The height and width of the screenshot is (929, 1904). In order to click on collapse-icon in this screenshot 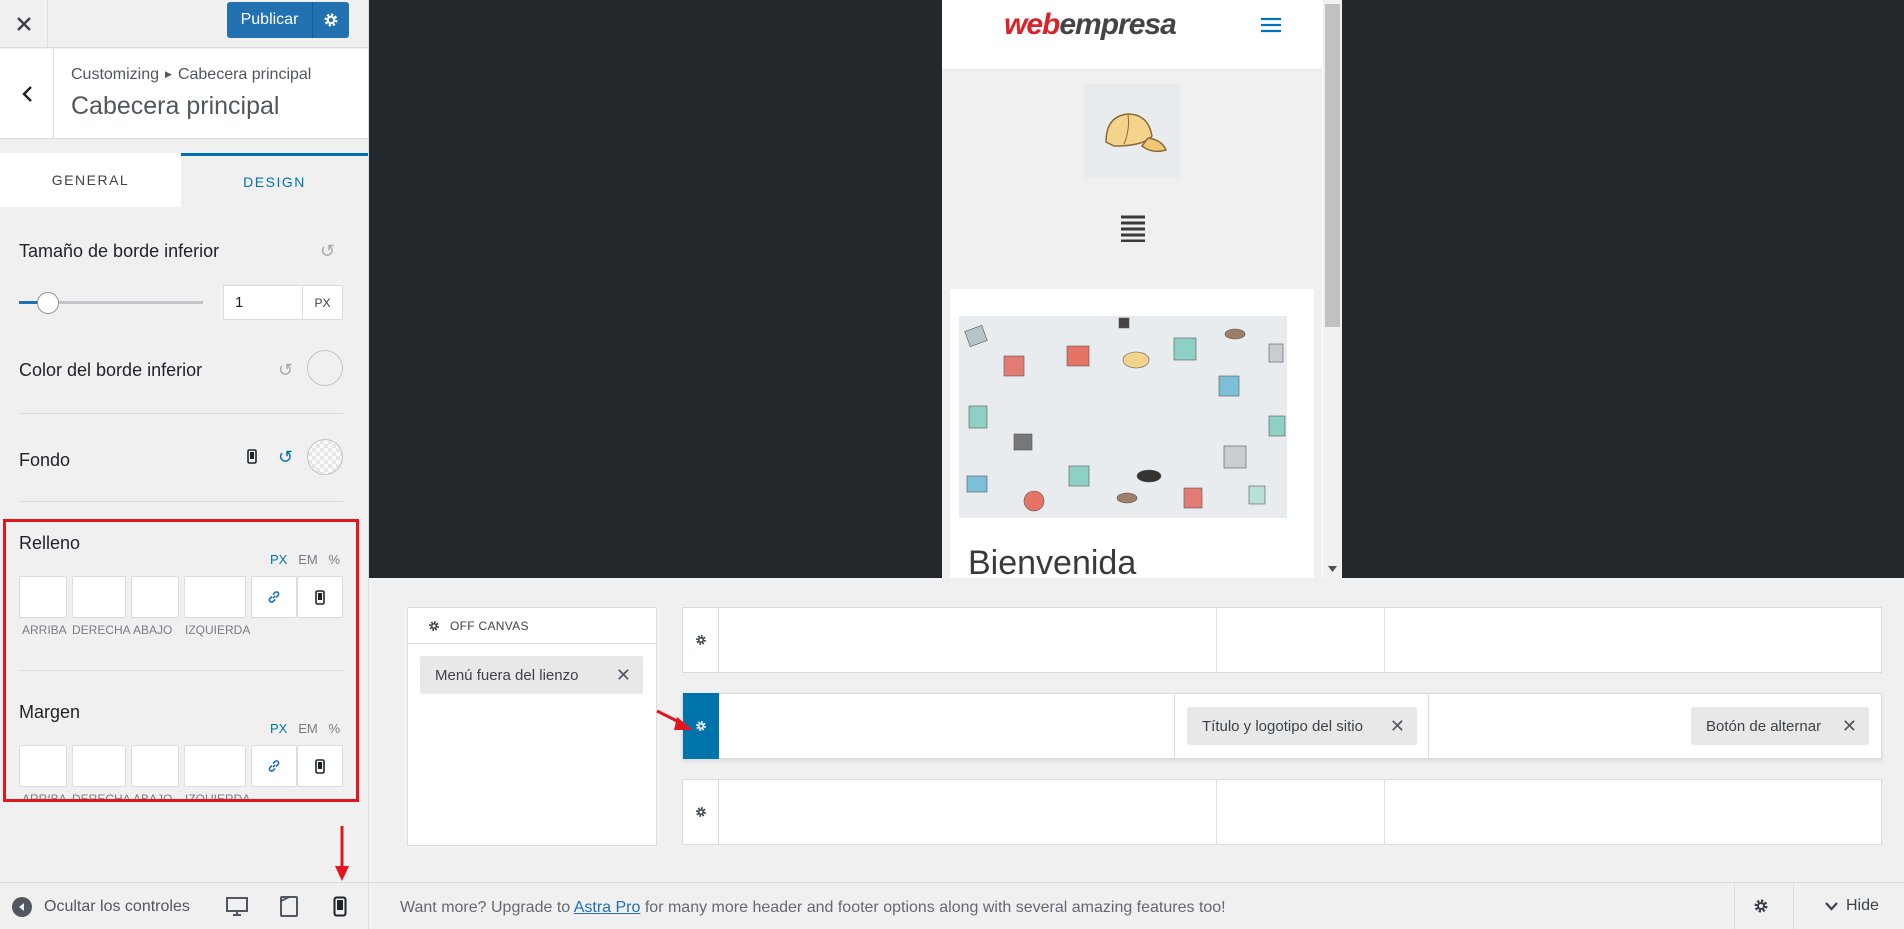, I will do `click(22, 907)`.